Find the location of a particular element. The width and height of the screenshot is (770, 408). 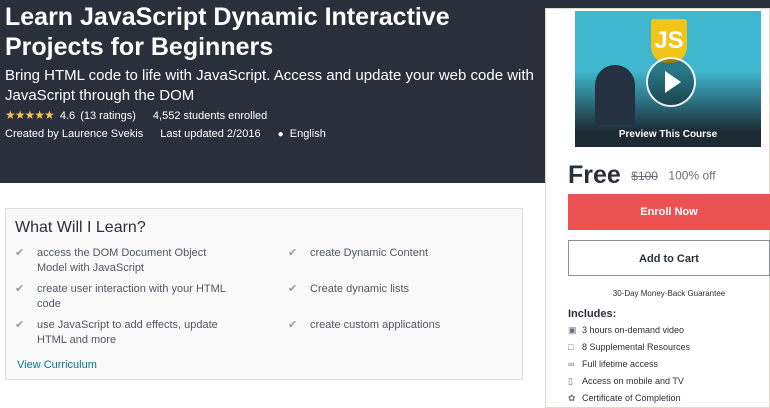

learn-item: ✔ Create dynamic lists is located at coordinates (349, 289).